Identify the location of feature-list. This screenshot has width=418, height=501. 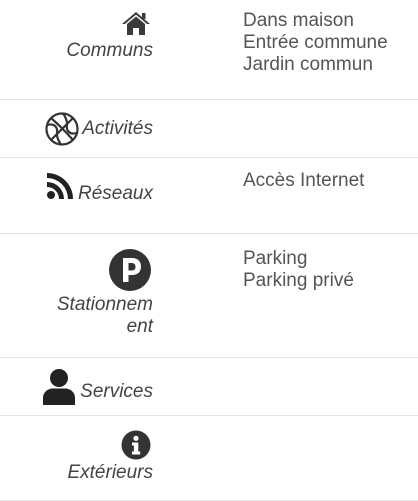
(285, 465).